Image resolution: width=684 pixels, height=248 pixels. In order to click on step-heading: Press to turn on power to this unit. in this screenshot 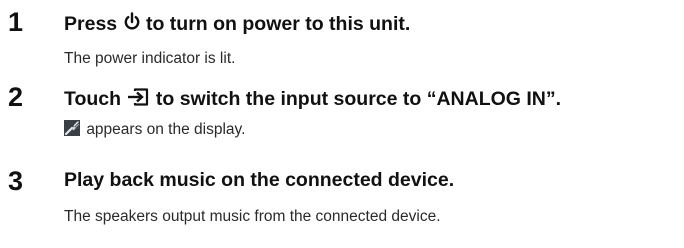, I will do `click(237, 24)`.